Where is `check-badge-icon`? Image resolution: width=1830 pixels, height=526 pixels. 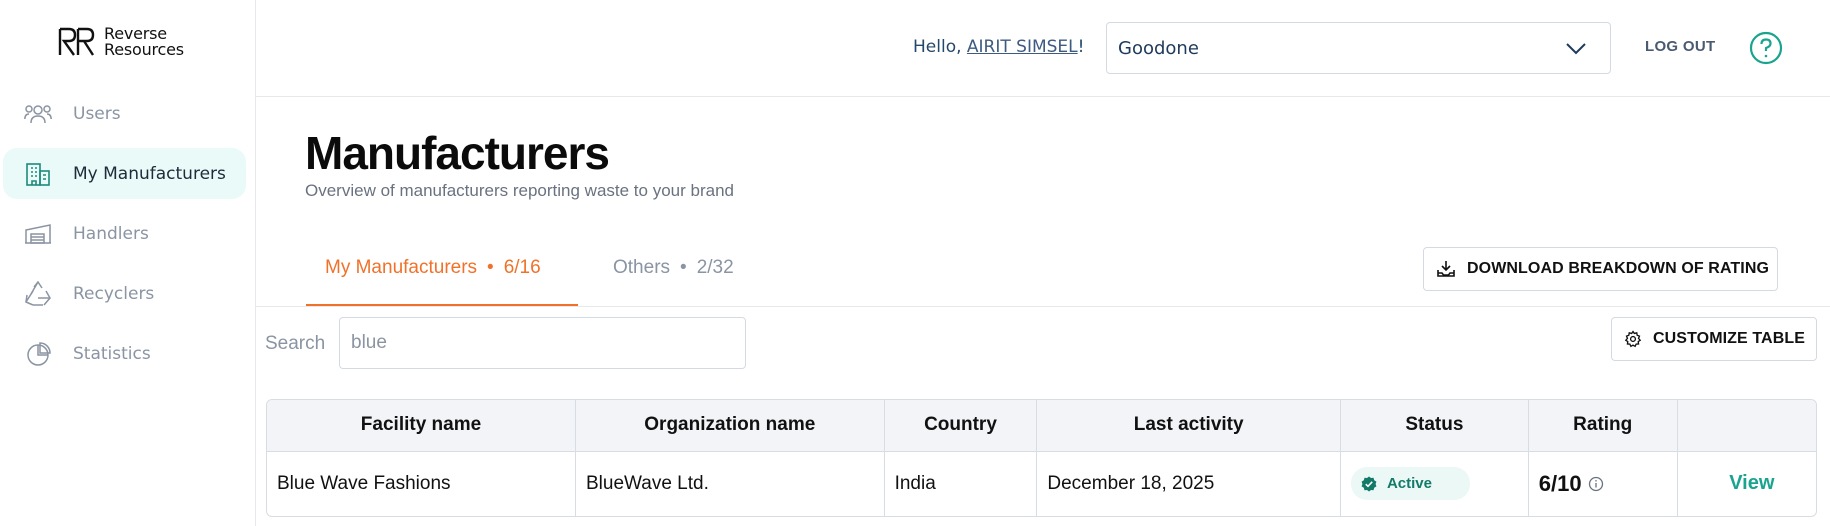
check-badge-icon is located at coordinates (1369, 484).